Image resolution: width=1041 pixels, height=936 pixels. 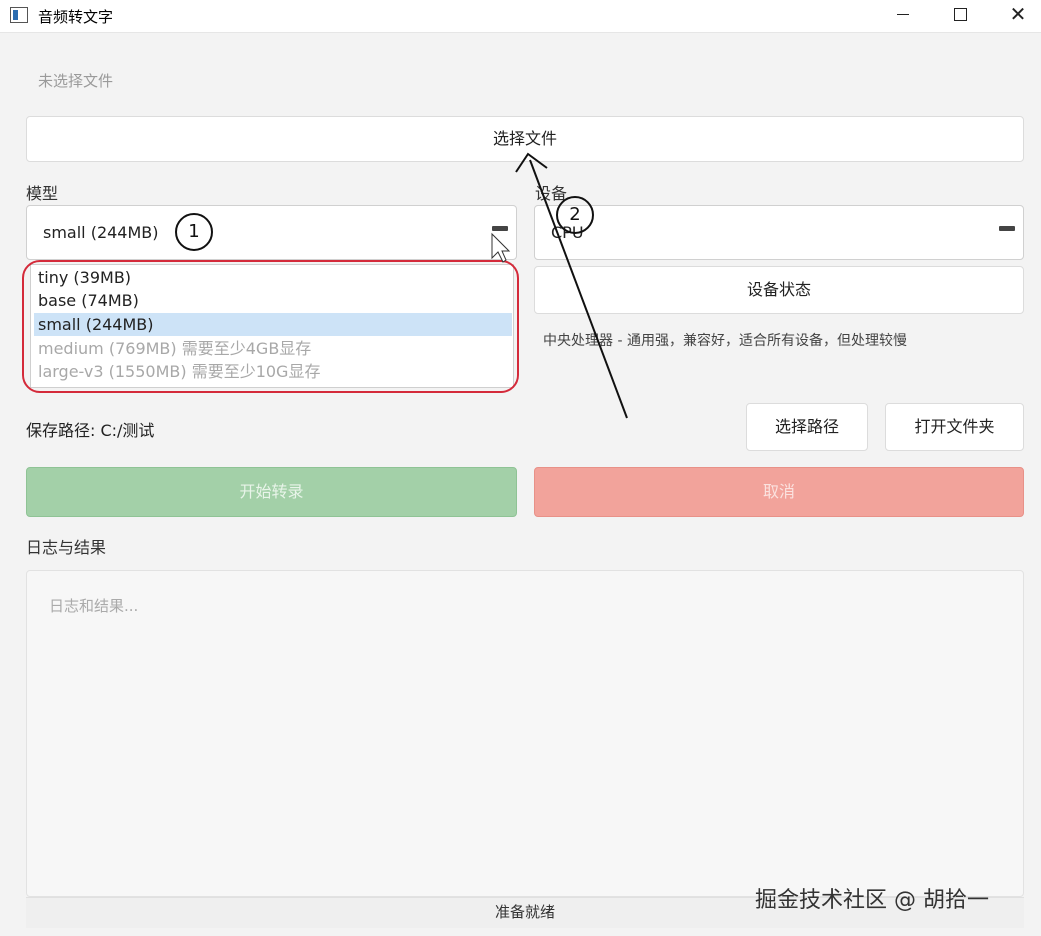 I want to click on model-option-tiny: tiny (39MB), so click(x=273, y=277).